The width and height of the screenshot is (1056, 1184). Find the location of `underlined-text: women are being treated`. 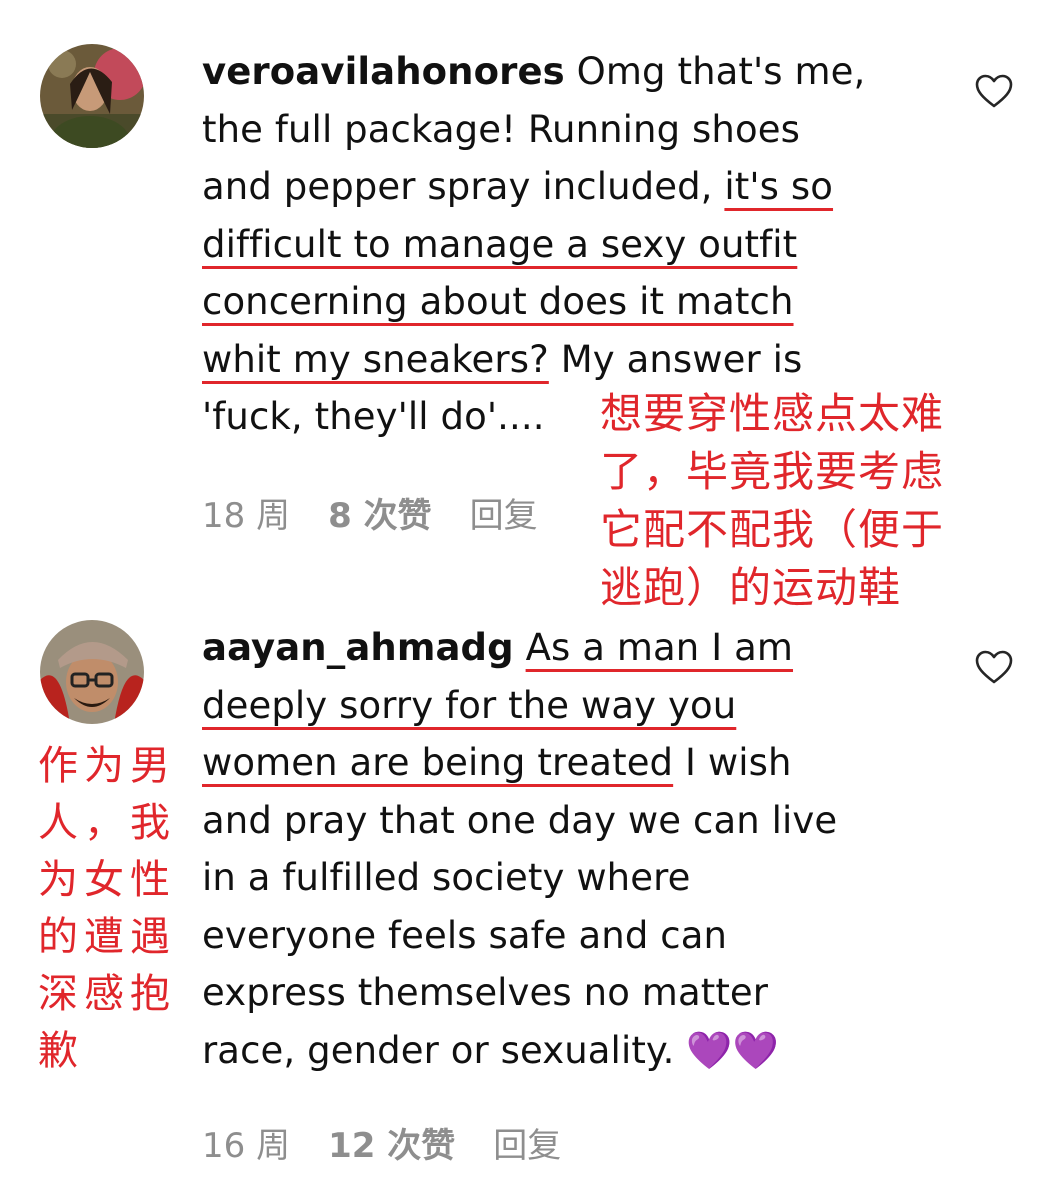

underlined-text: women are being treated is located at coordinates (438, 762).